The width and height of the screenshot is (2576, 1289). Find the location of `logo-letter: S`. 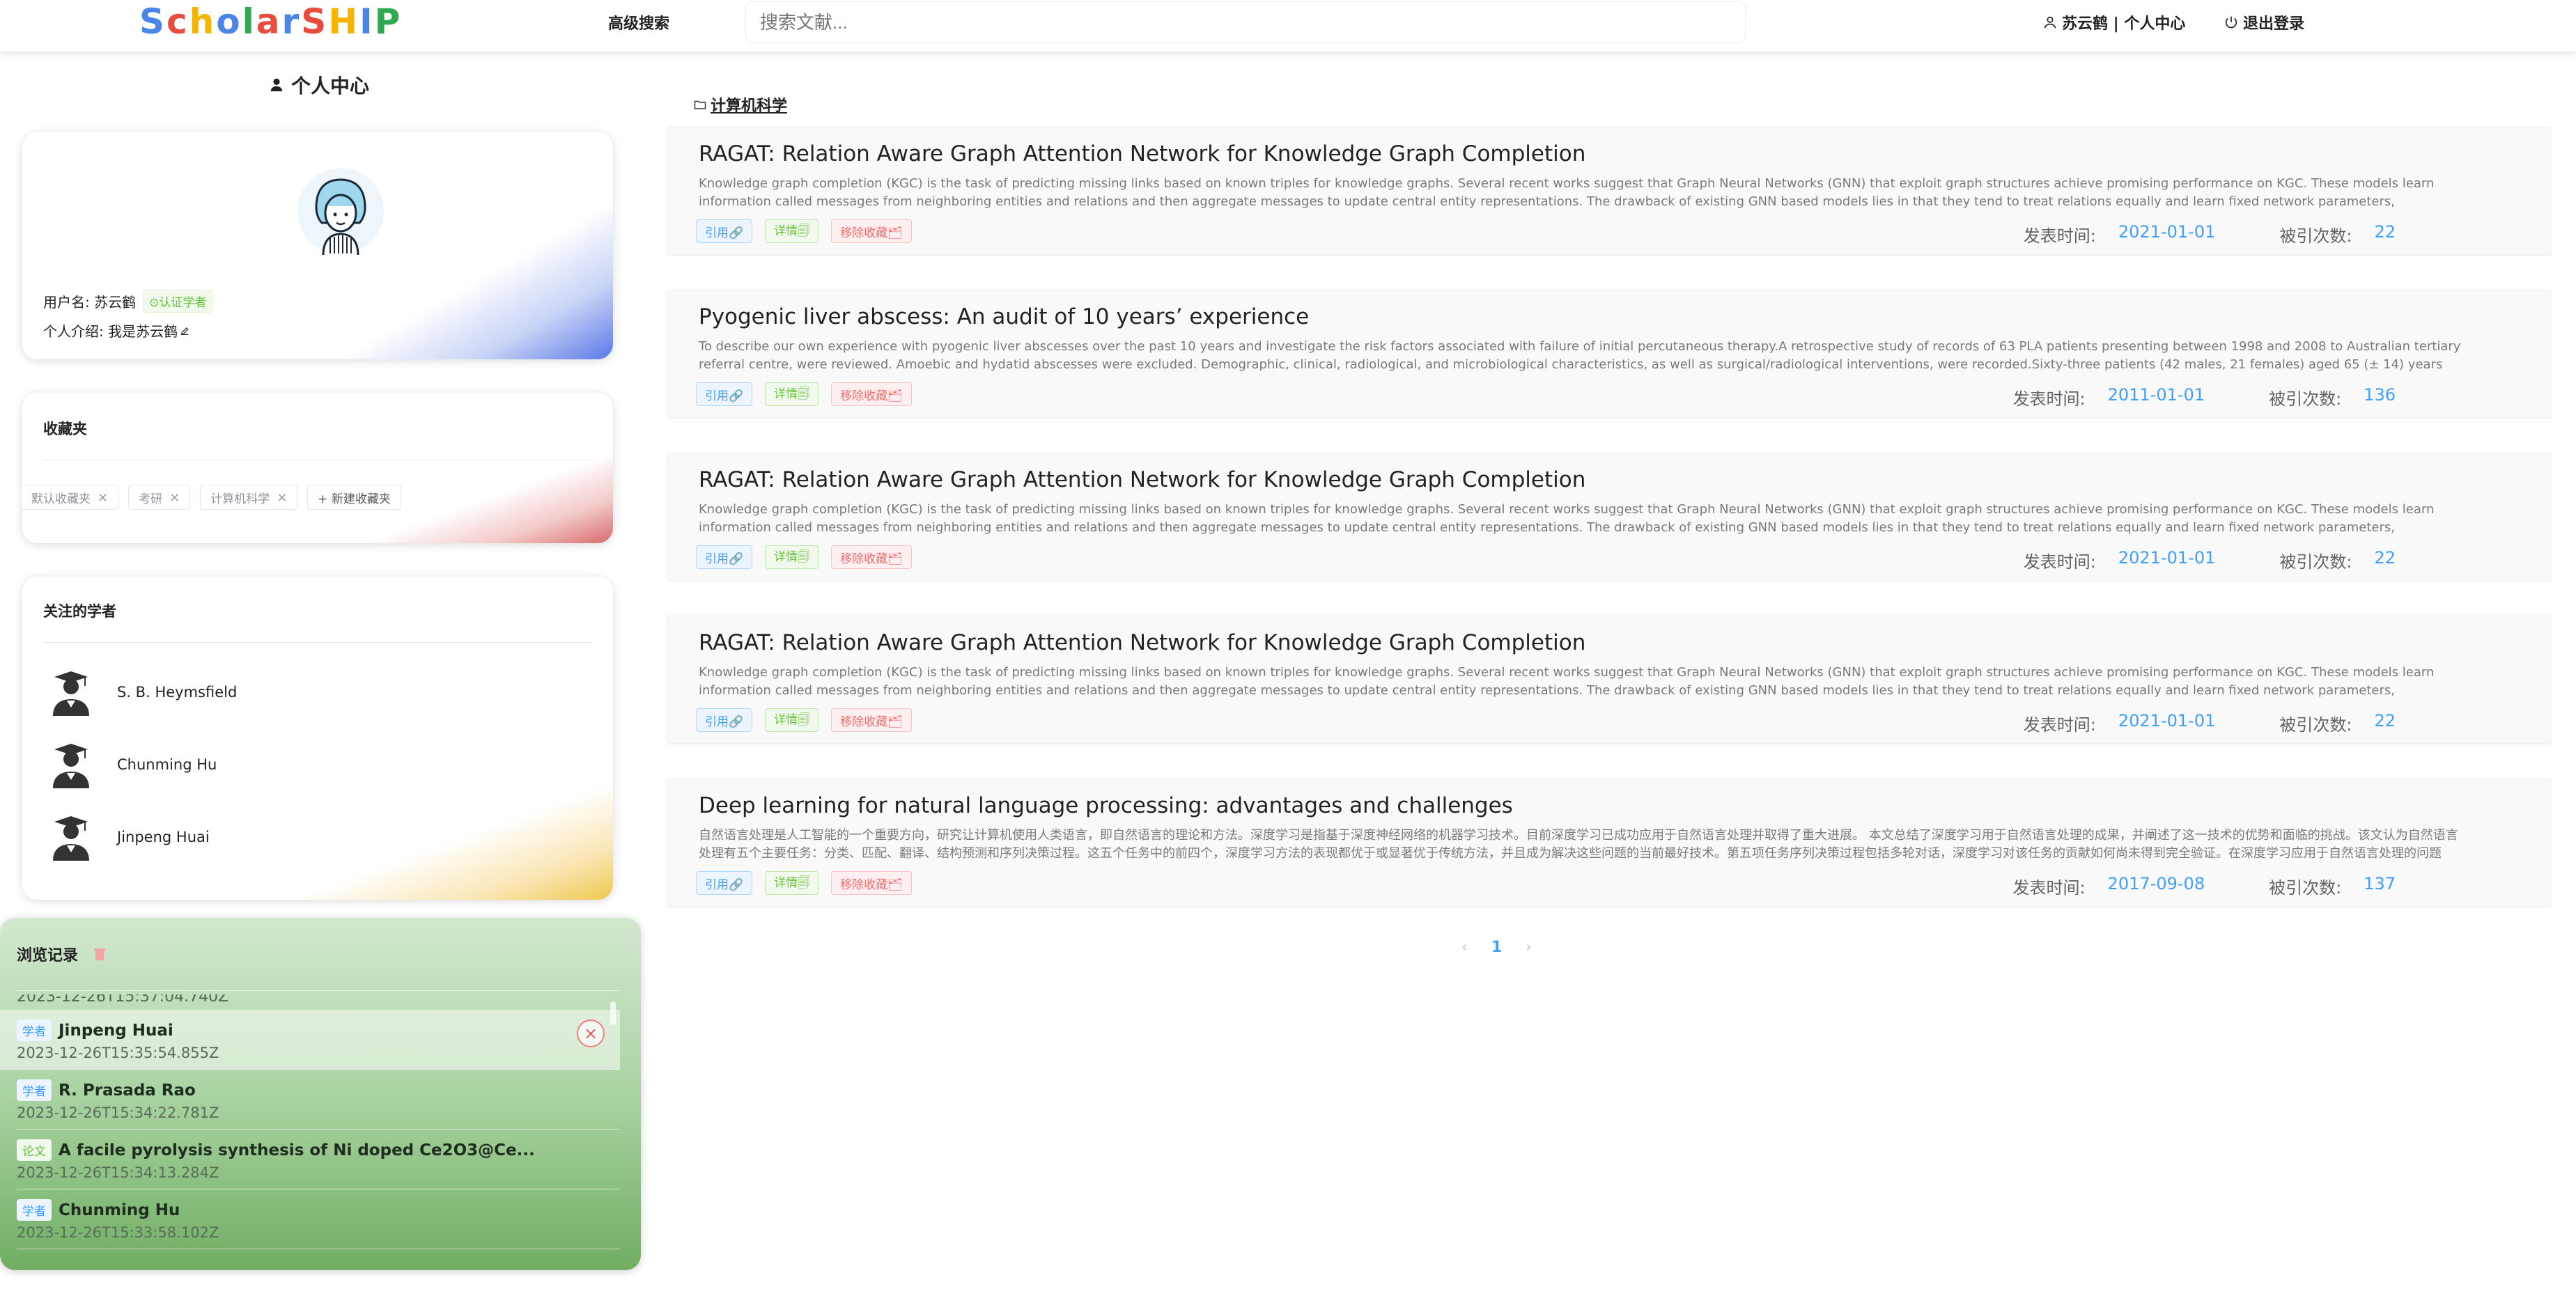

logo-letter: S is located at coordinates (315, 22).